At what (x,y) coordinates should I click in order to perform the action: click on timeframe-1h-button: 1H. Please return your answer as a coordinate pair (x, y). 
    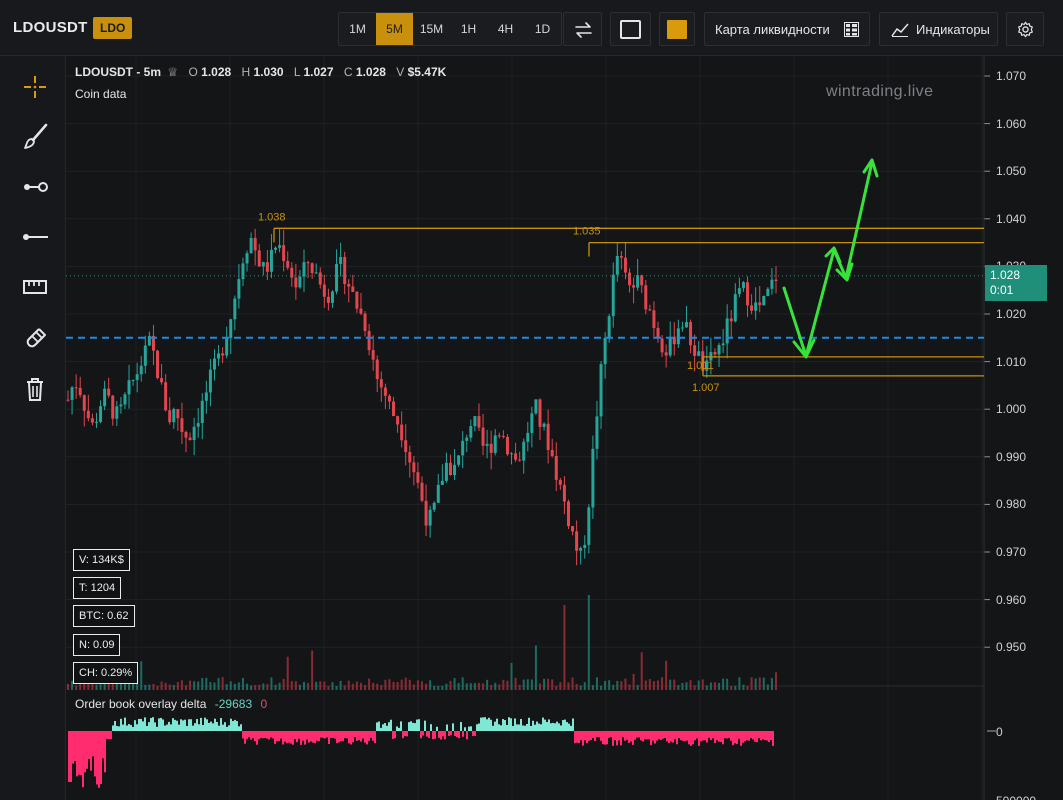
    Looking at the image, I should click on (468, 29).